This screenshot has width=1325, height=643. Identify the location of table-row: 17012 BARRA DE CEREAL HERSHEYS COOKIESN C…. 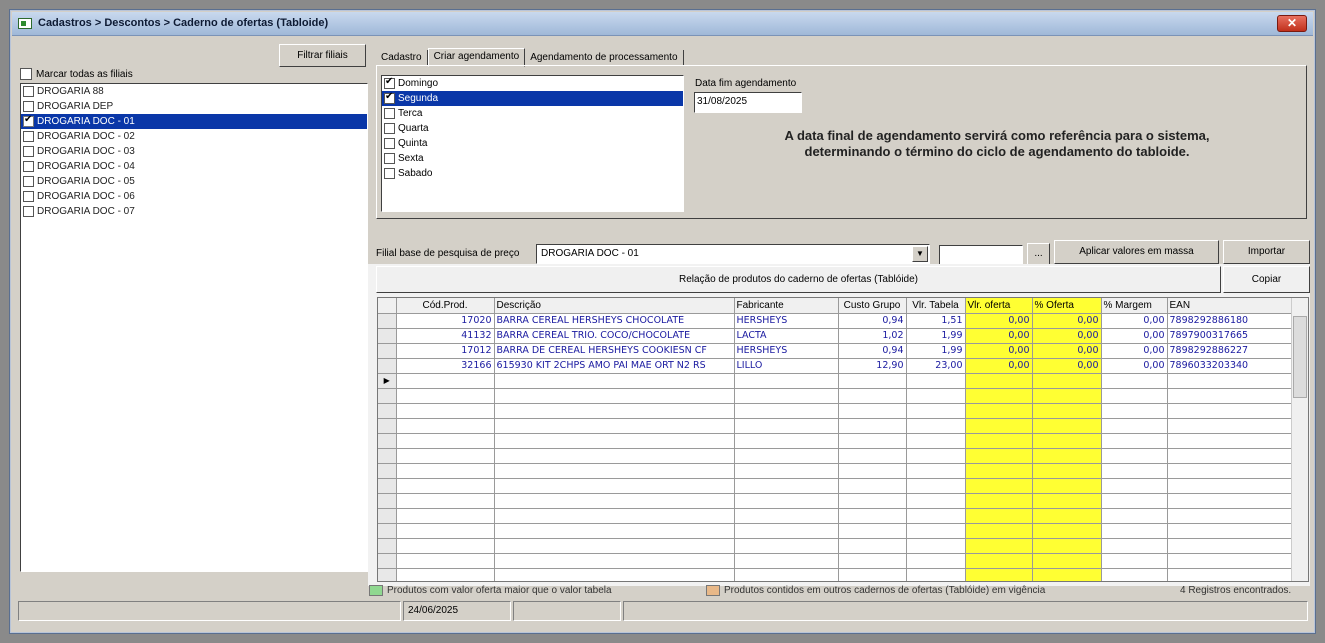
(835, 351).